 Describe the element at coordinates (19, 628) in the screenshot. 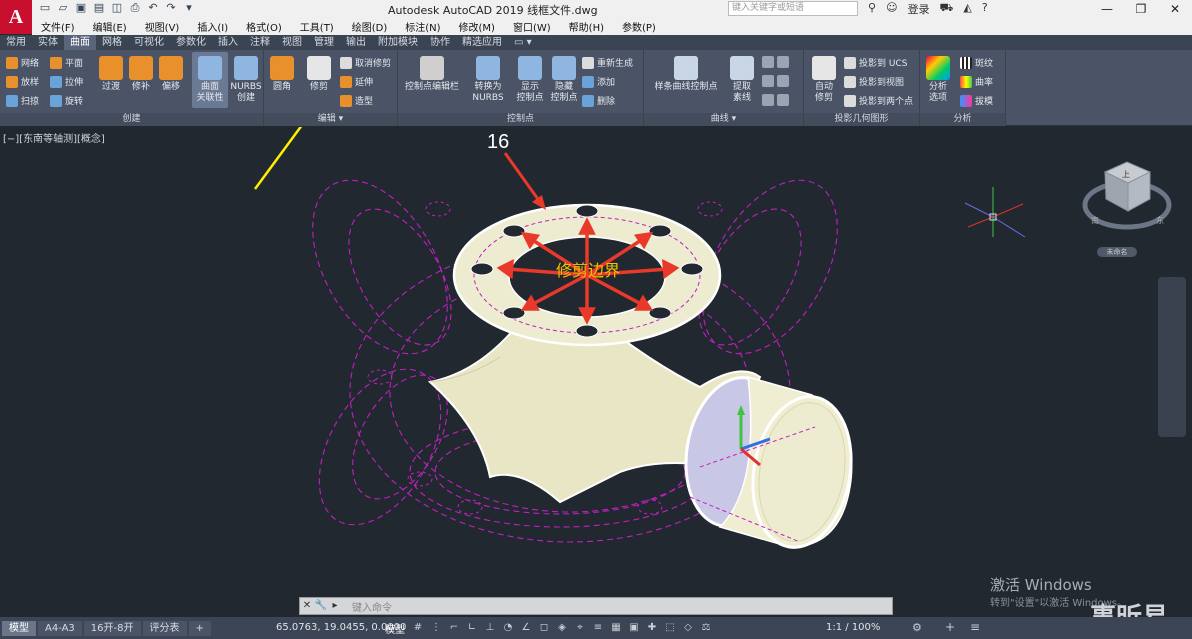

I see `tab-model: 模型` at that location.